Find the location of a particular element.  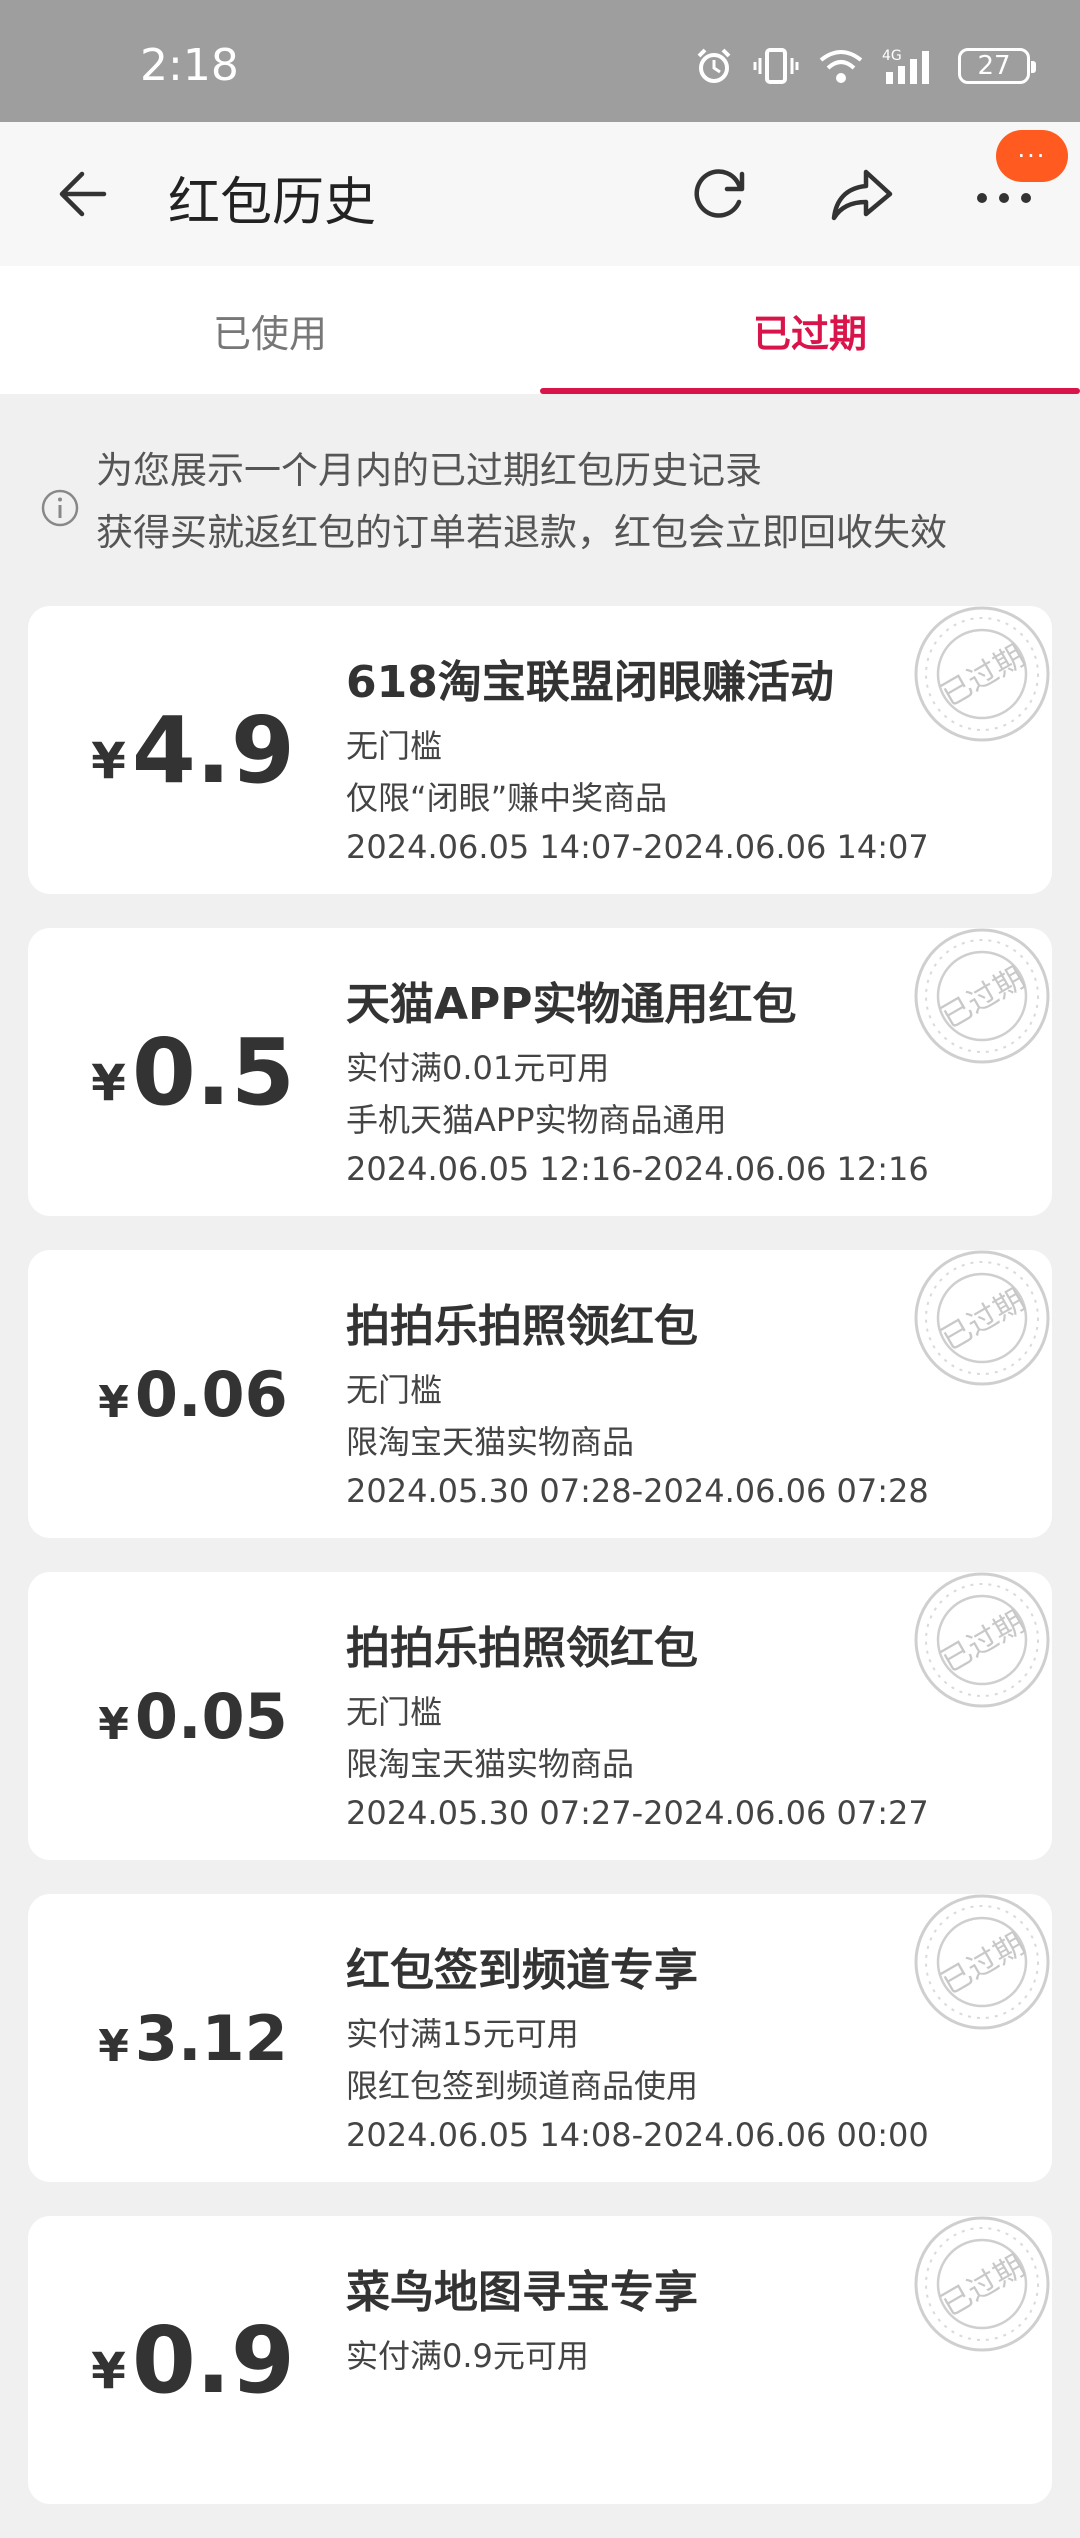

amount-value: 4.9 is located at coordinates (213, 750).